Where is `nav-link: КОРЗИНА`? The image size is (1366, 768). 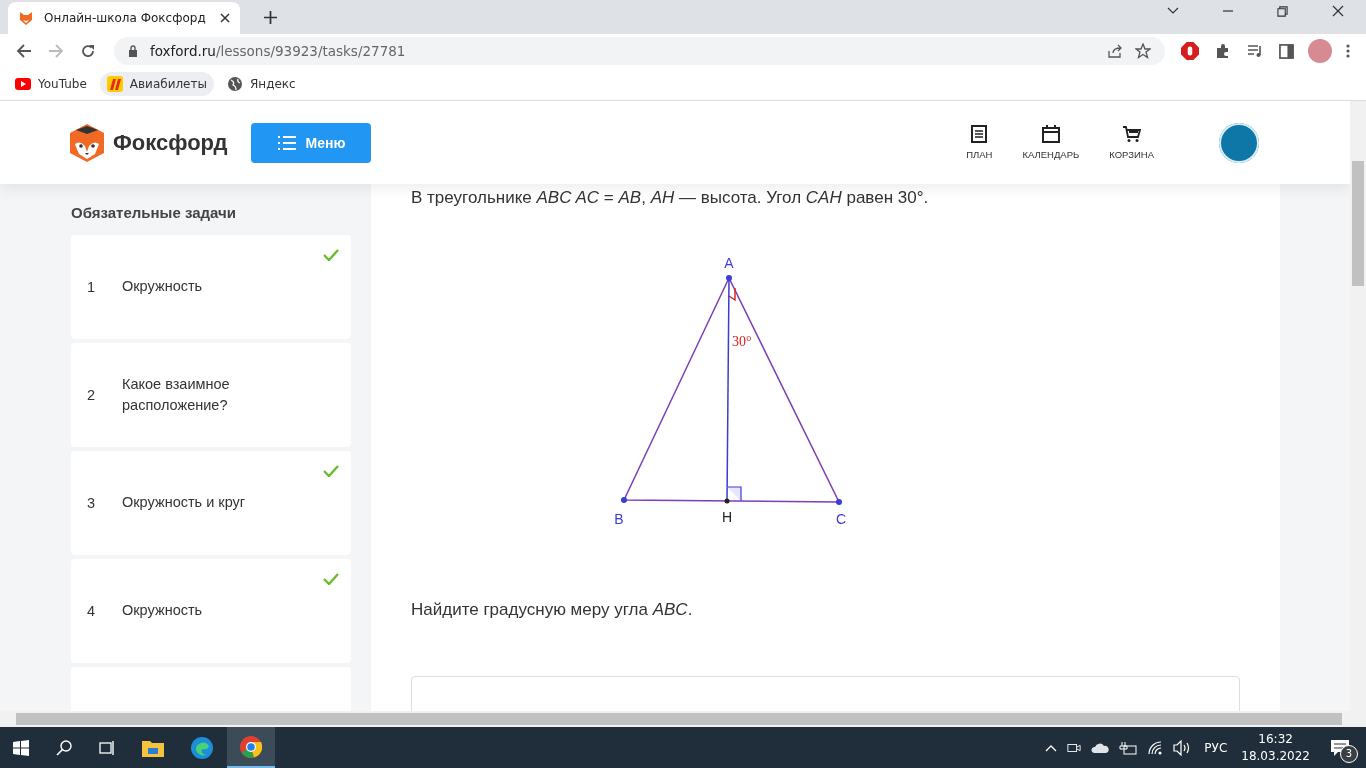 nav-link: КОРЗИНА is located at coordinates (1131, 142).